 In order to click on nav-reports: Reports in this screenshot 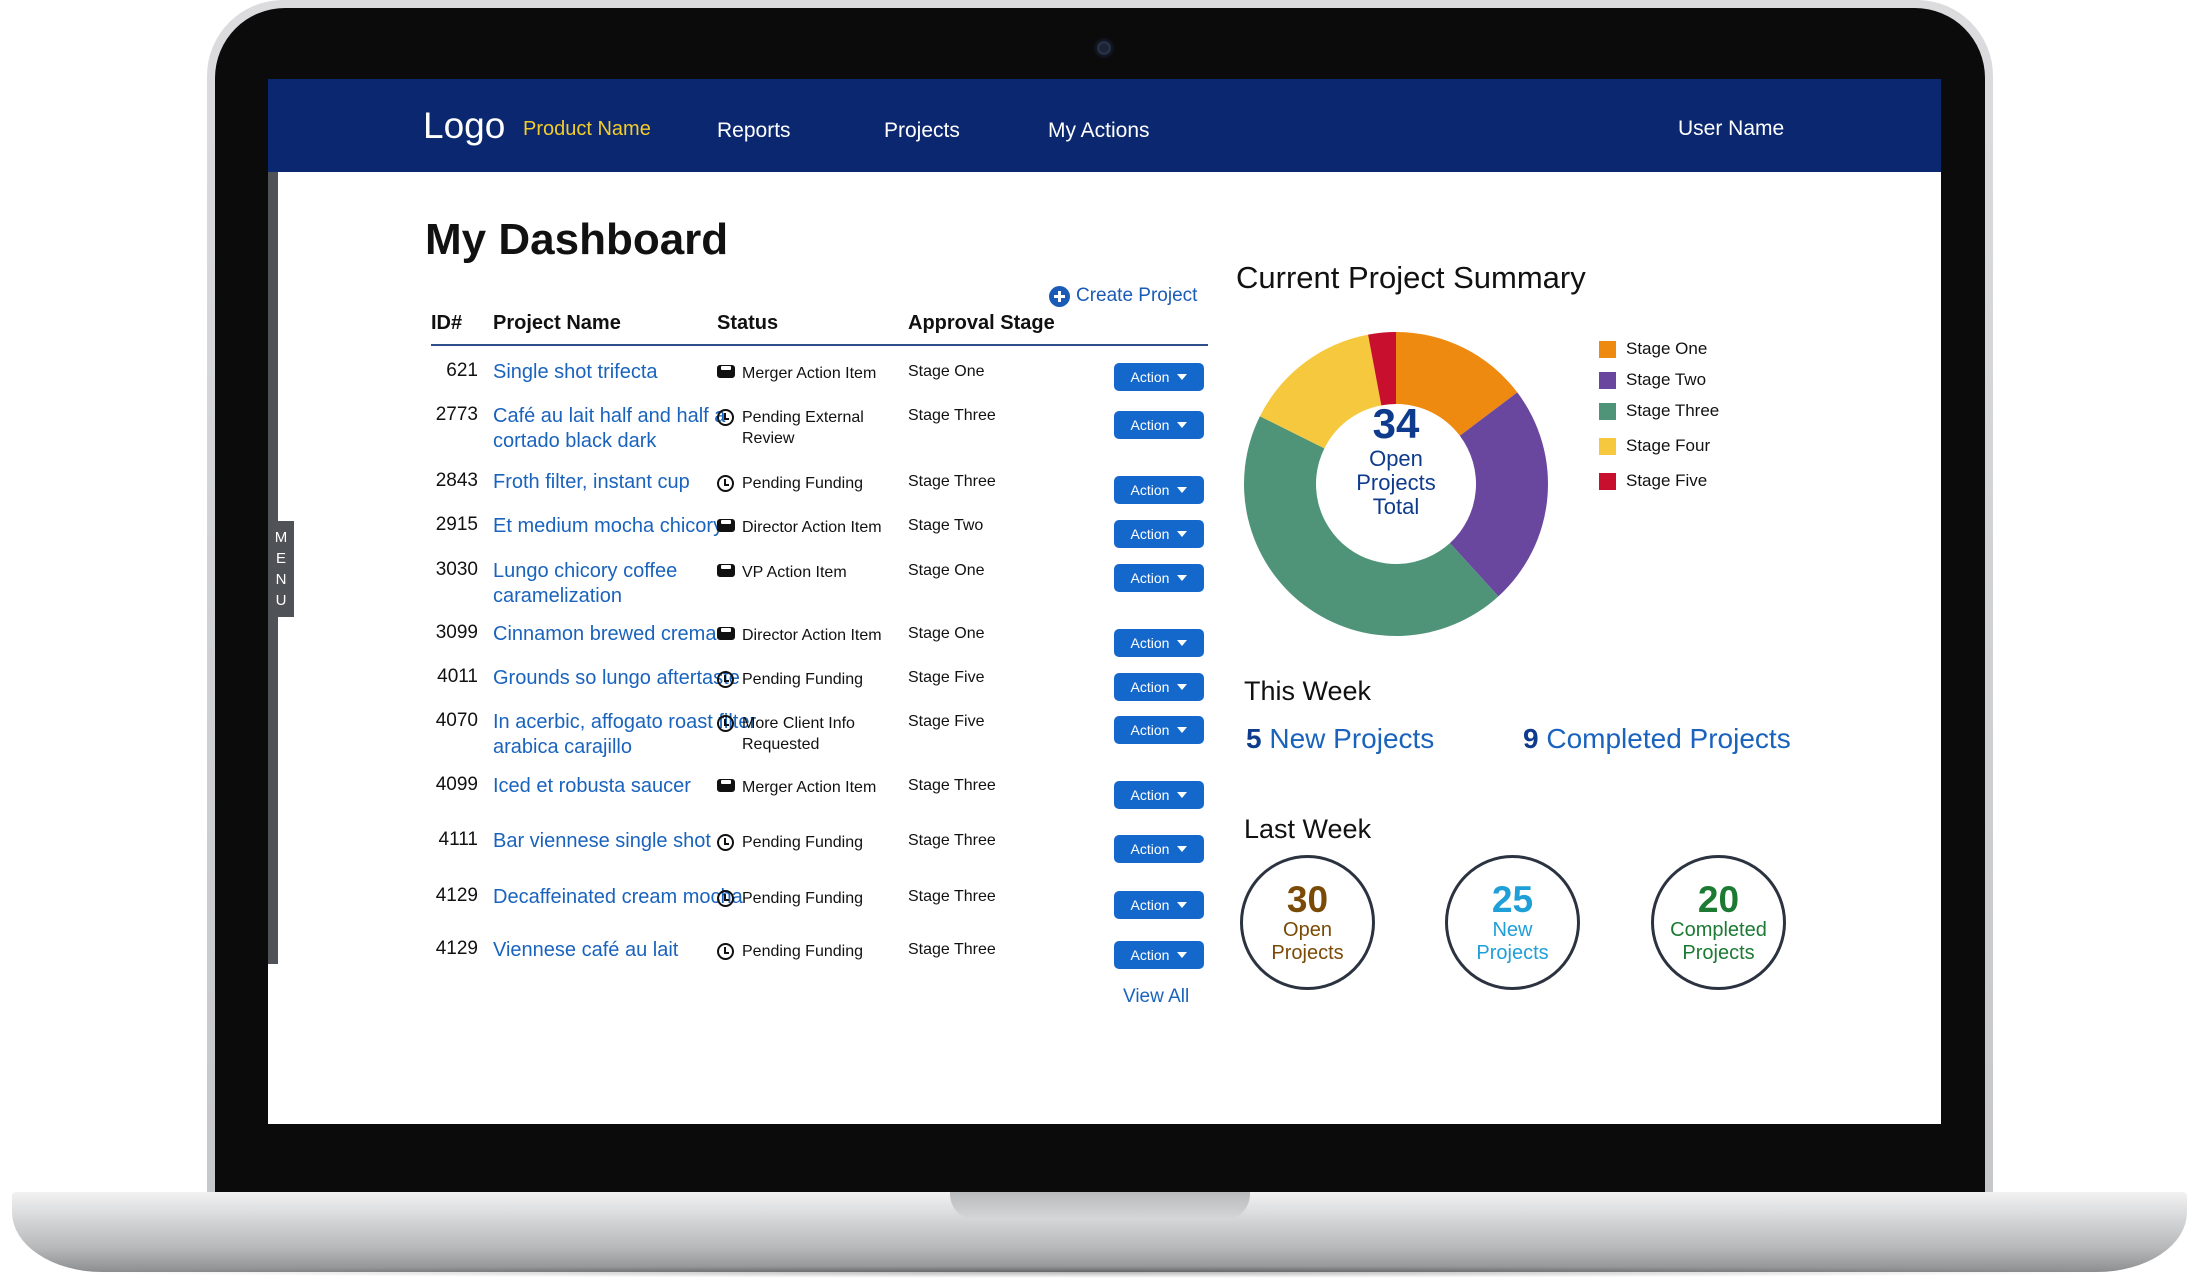, I will do `click(754, 131)`.